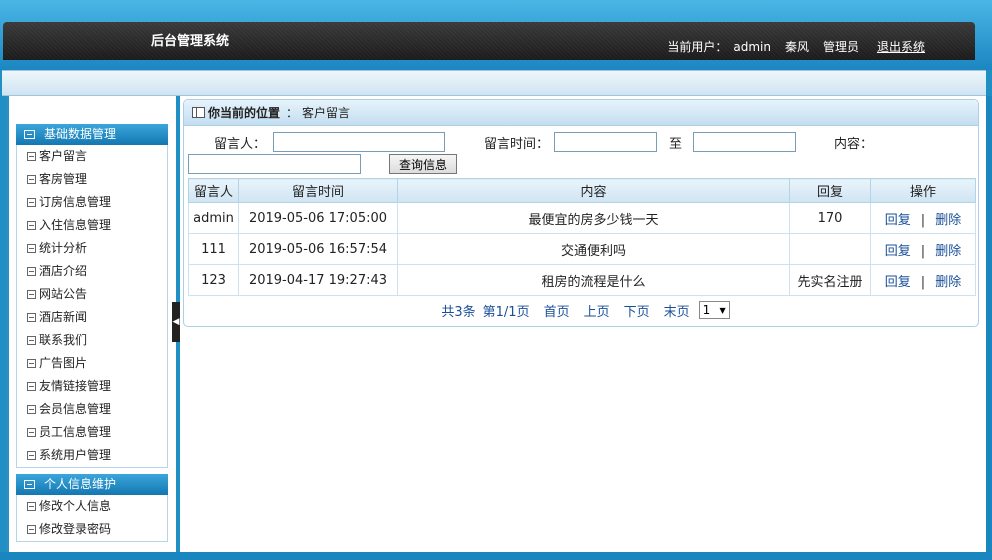 The width and height of the screenshot is (992, 560). What do you see at coordinates (830, 218) in the screenshot?
I see `cell-reply: 170` at bounding box center [830, 218].